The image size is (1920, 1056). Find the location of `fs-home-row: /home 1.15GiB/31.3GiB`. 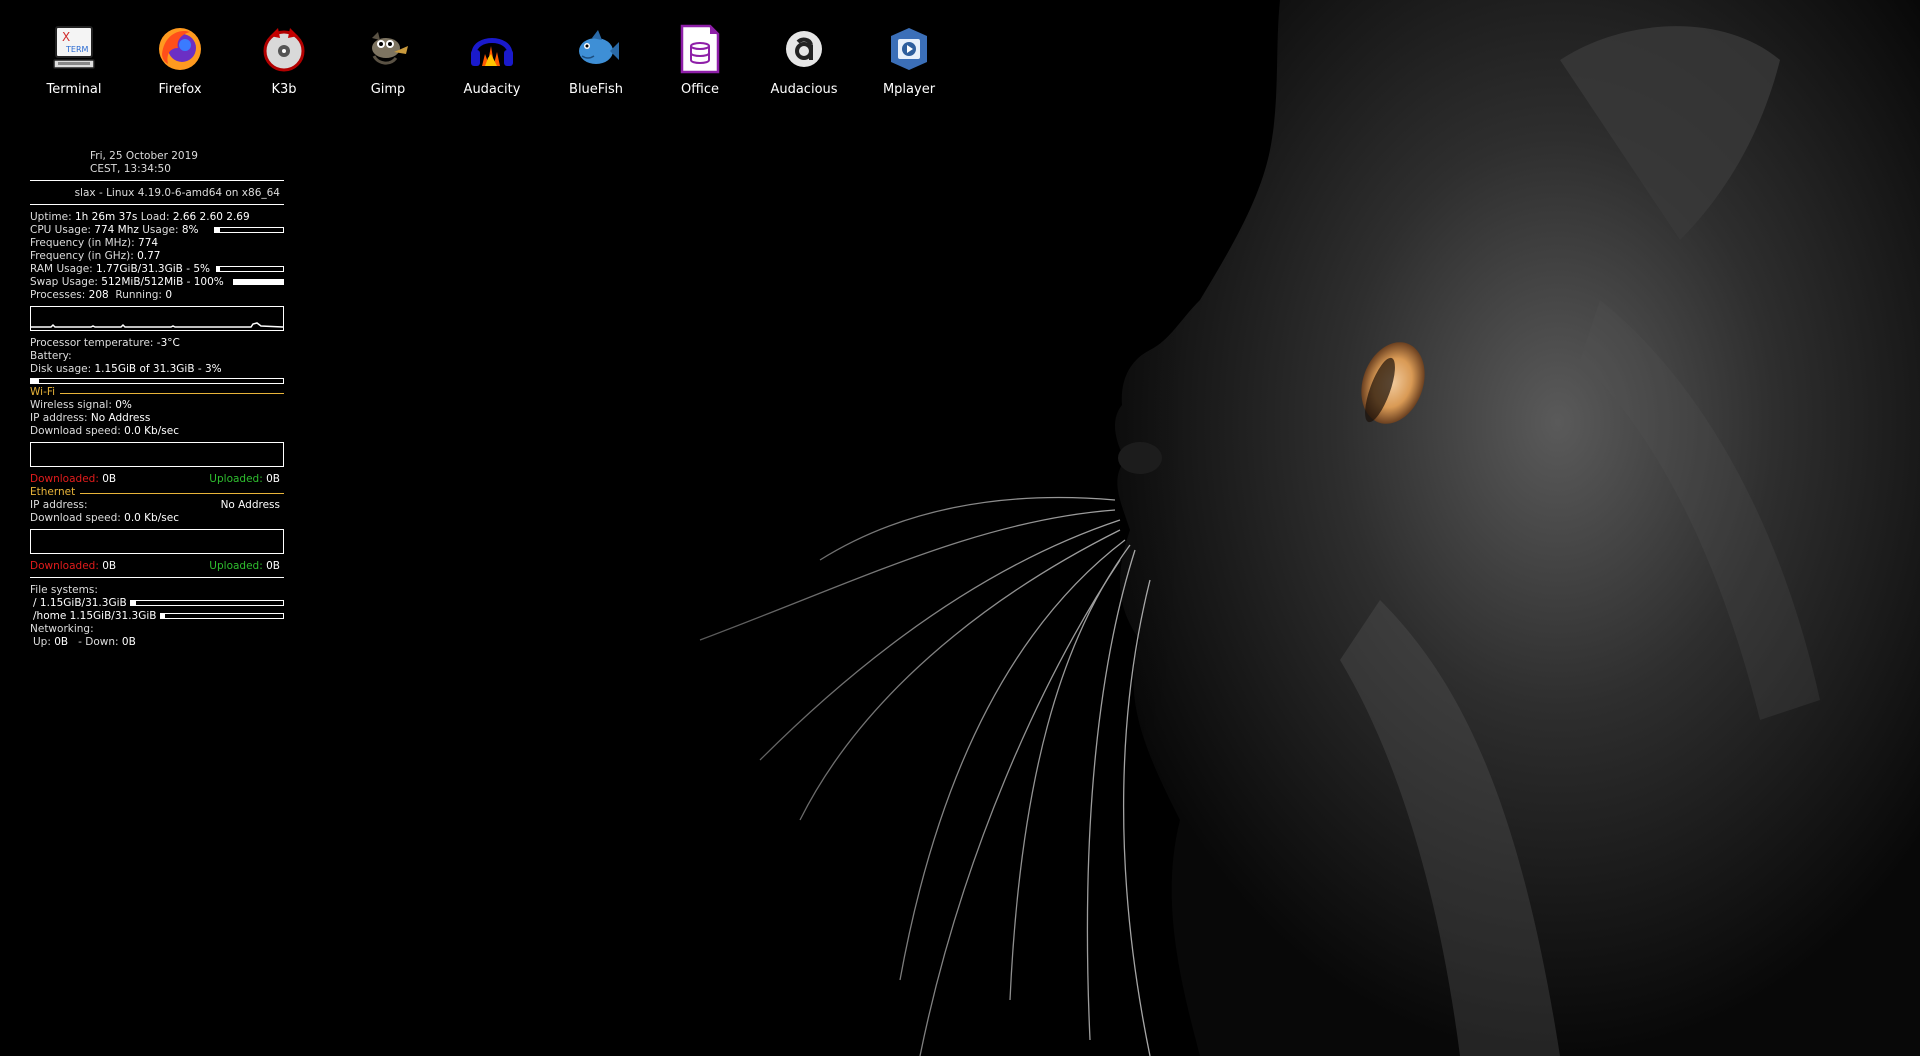

fs-home-row: /home 1.15GiB/31.3GiB is located at coordinates (157, 616).